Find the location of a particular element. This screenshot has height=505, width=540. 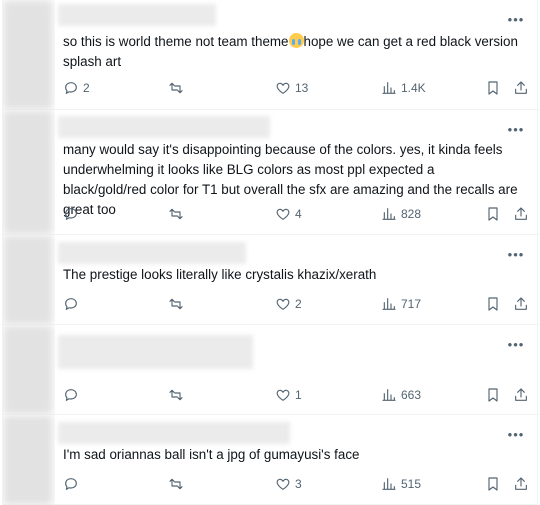

action-bar: 3 515 is located at coordinates (271, 484).